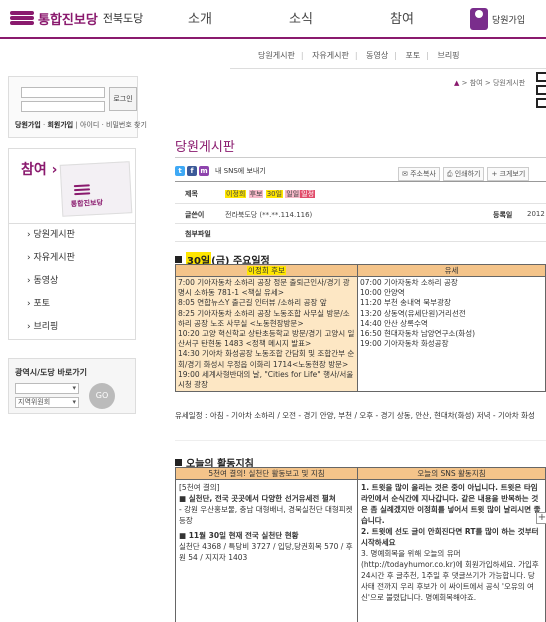  I want to click on side-menu-free-board: › 자유게시판, so click(72, 258).